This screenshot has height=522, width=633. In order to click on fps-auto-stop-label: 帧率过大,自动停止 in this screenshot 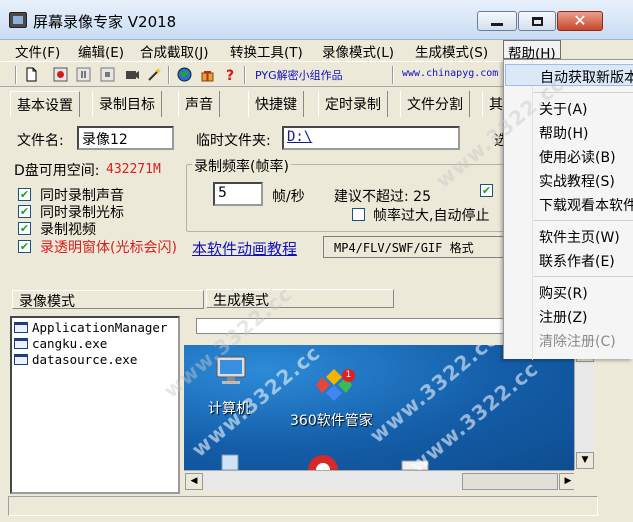, I will do `click(431, 216)`.